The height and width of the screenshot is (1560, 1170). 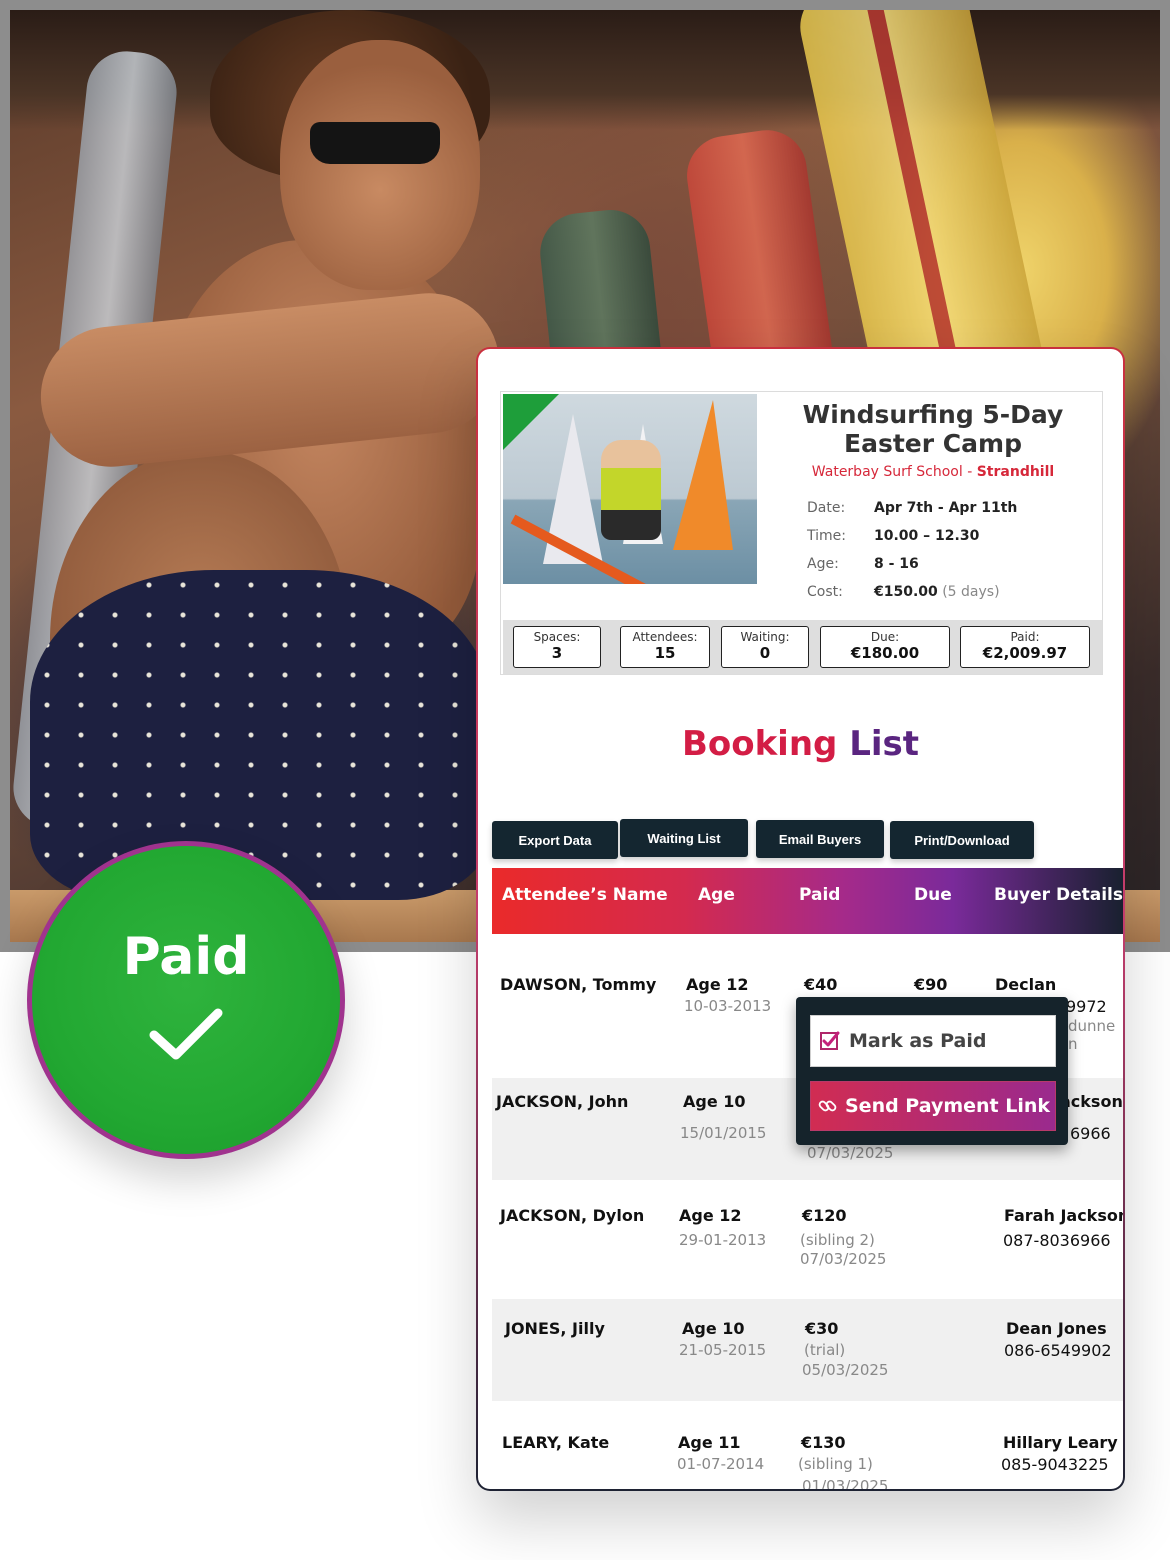 What do you see at coordinates (825, 592) in the screenshot?
I see `detail-key: Cost:` at bounding box center [825, 592].